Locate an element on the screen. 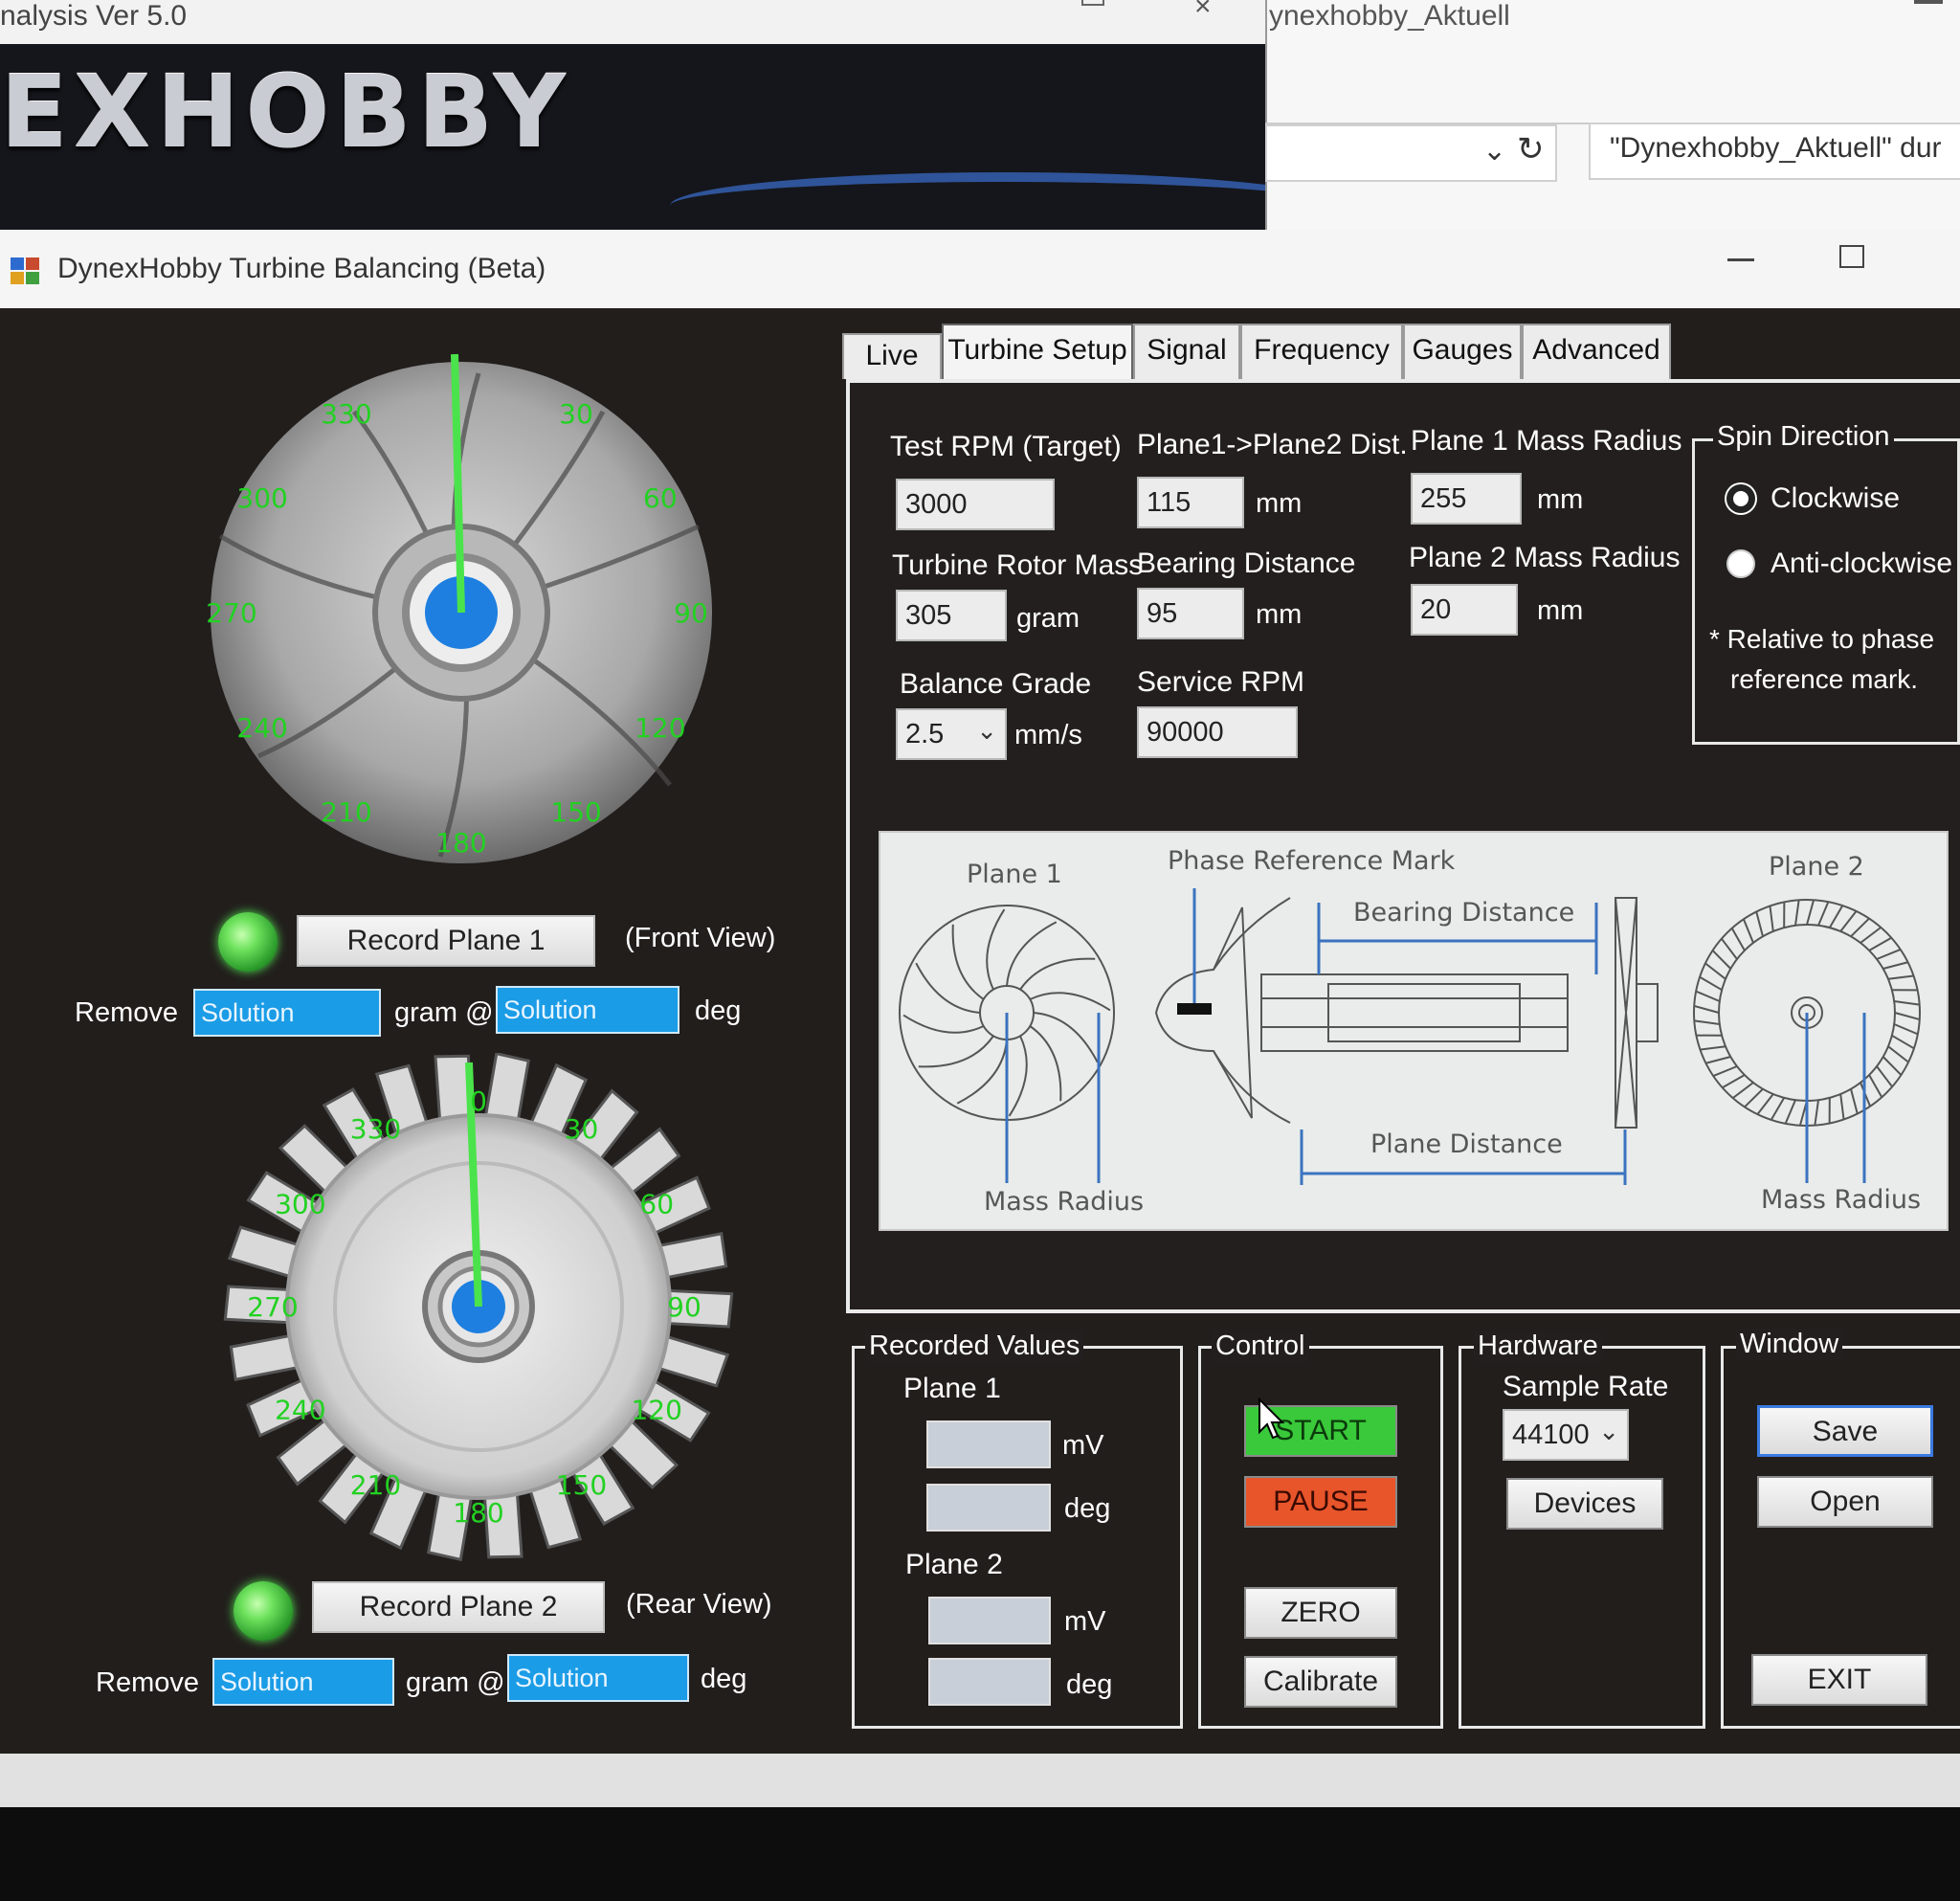 The width and height of the screenshot is (1960, 1901). angle-label-300: 300 is located at coordinates (262, 498).